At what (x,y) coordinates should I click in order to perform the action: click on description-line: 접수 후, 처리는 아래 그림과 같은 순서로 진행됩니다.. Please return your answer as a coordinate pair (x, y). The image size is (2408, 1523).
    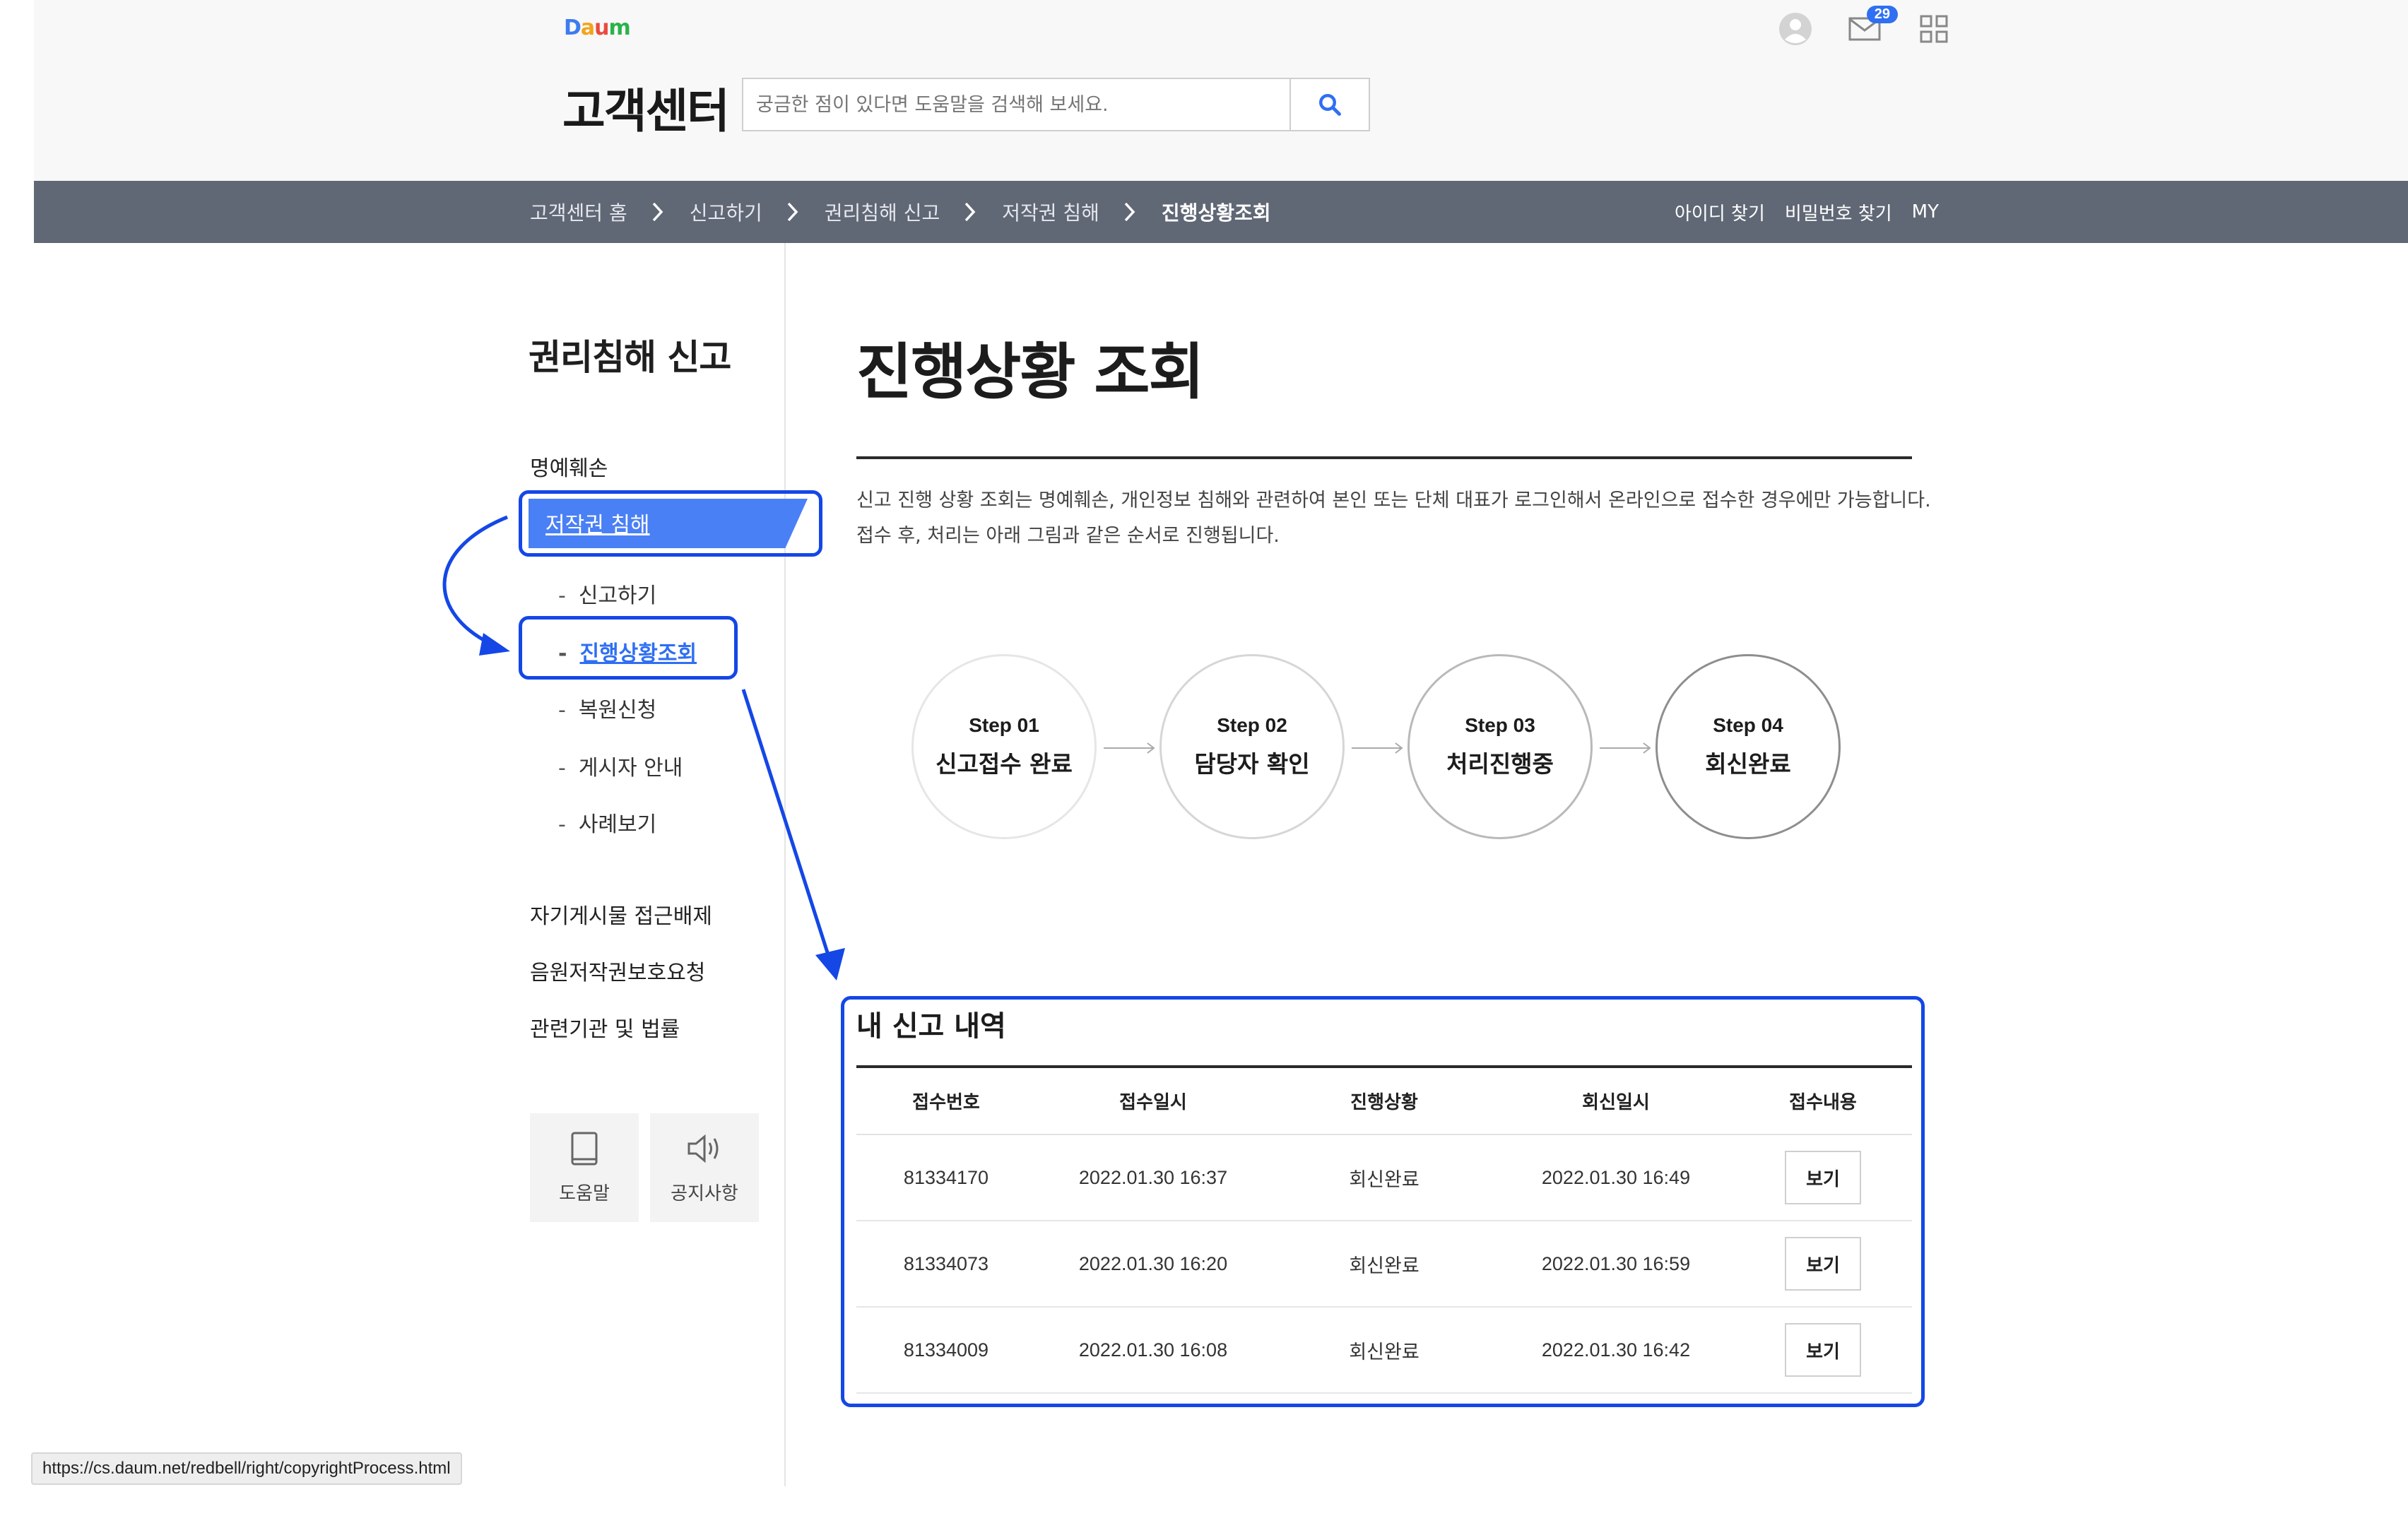
    Looking at the image, I should click on (1068, 536).